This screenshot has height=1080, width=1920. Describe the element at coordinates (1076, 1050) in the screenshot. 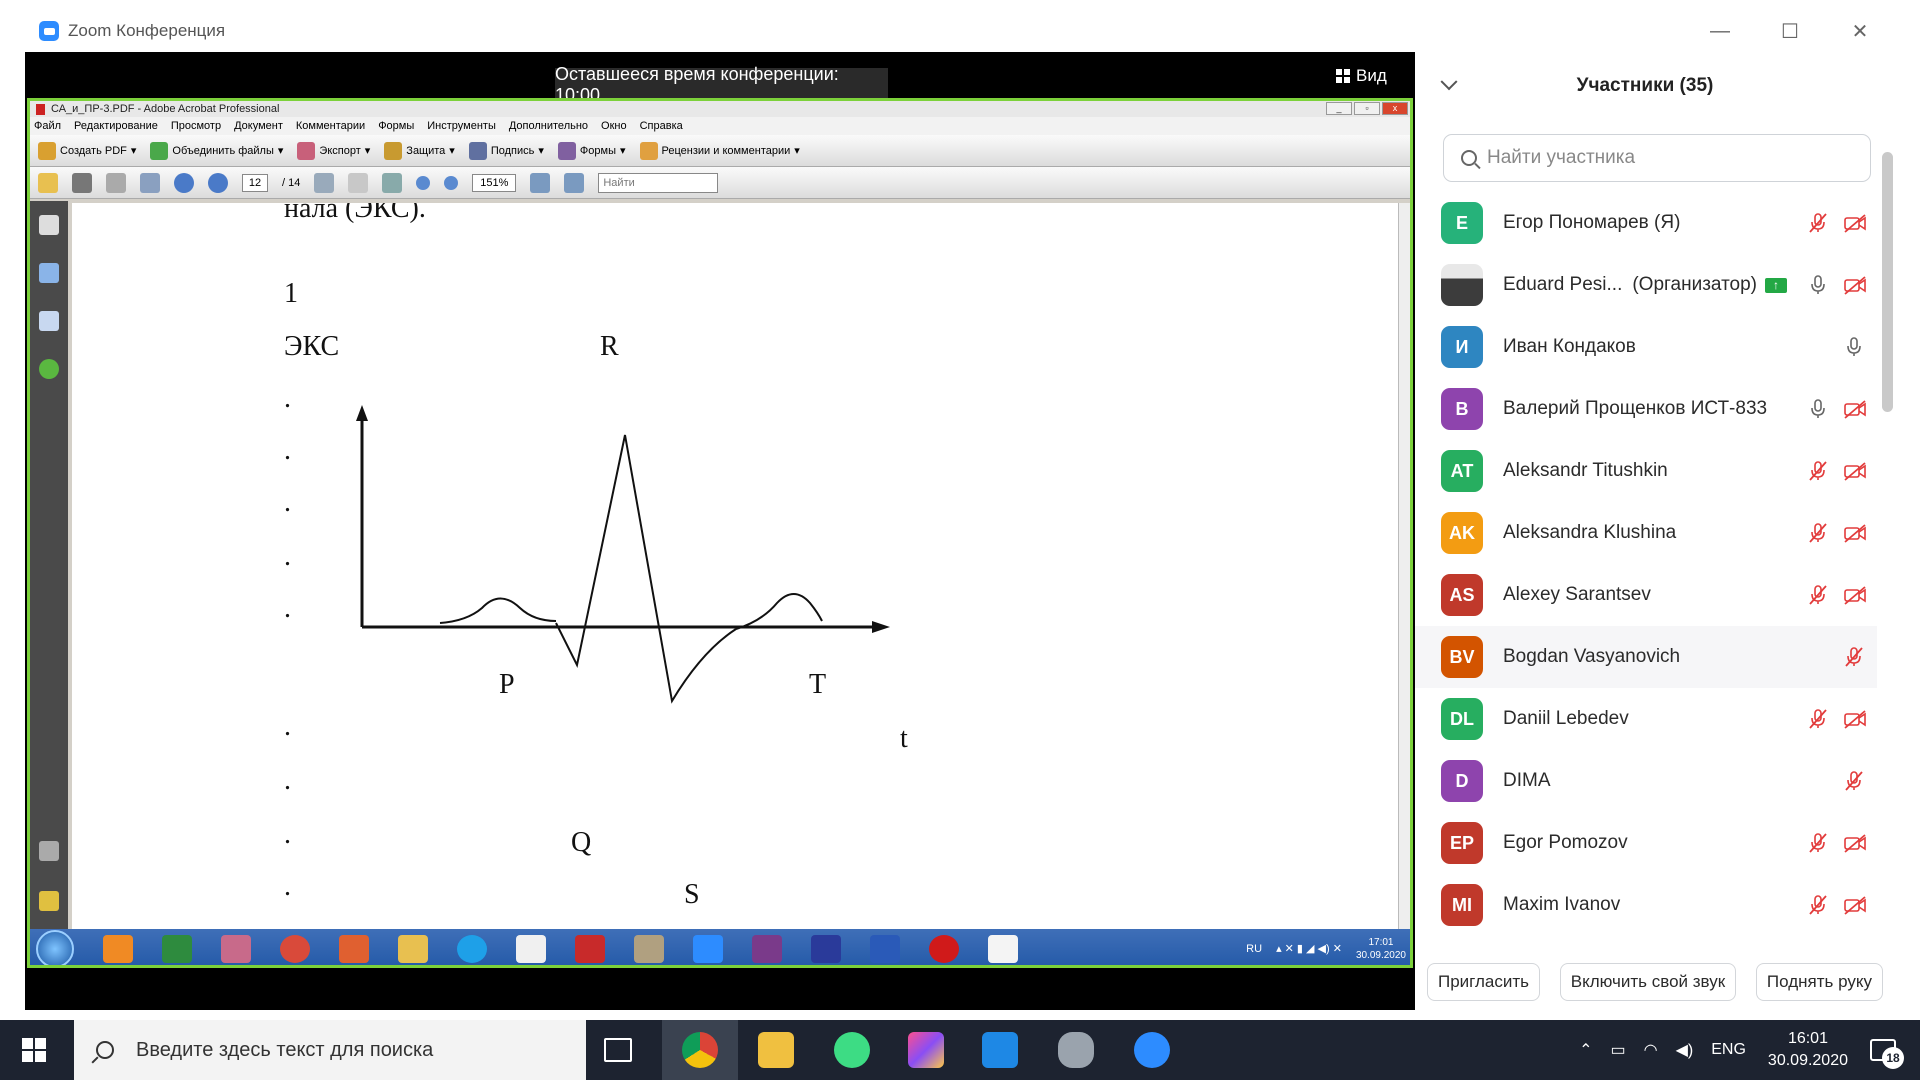

I see `database-icon` at that location.